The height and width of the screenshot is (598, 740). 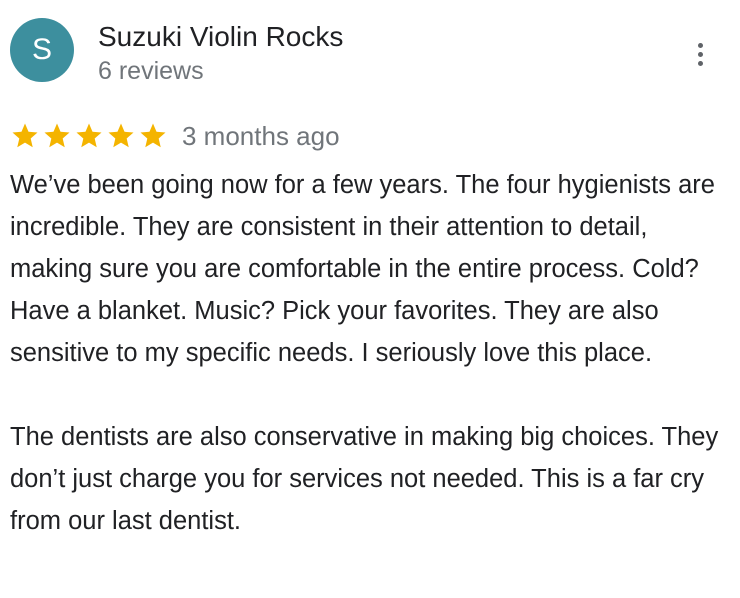 What do you see at coordinates (261, 136) in the screenshot?
I see `review-date: 3 months ago` at bounding box center [261, 136].